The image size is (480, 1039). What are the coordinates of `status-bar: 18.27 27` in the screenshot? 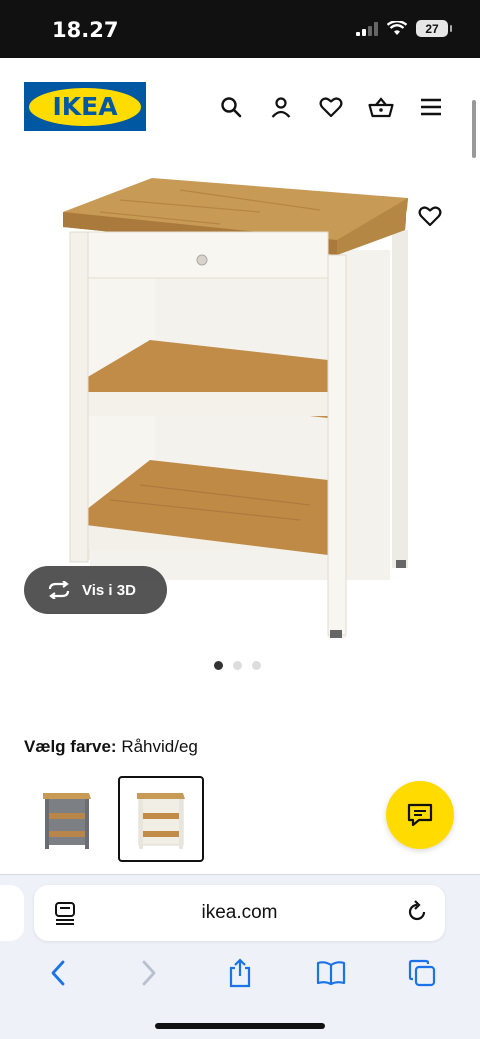 It's located at (240, 29).